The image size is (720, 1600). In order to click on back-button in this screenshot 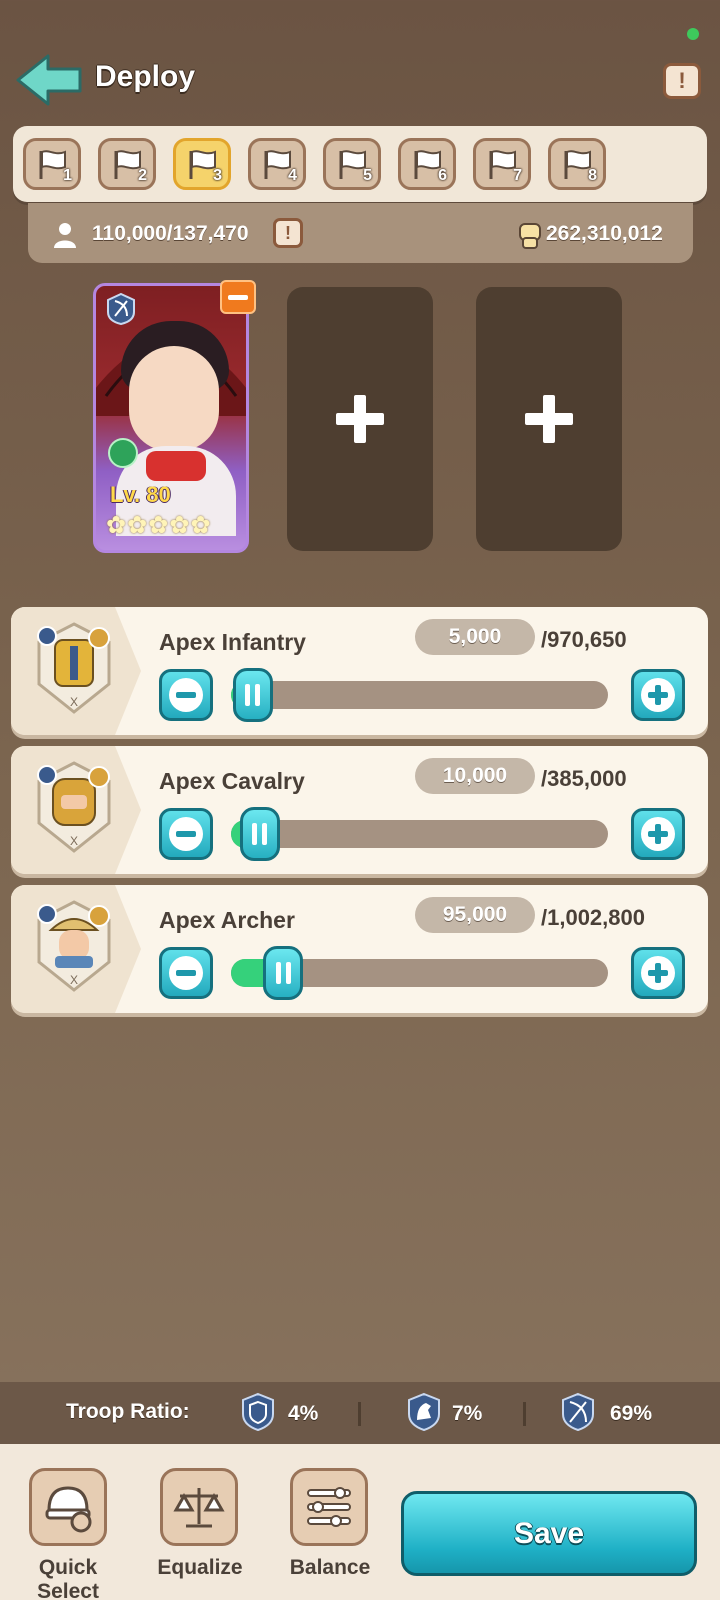, I will do `click(49, 80)`.